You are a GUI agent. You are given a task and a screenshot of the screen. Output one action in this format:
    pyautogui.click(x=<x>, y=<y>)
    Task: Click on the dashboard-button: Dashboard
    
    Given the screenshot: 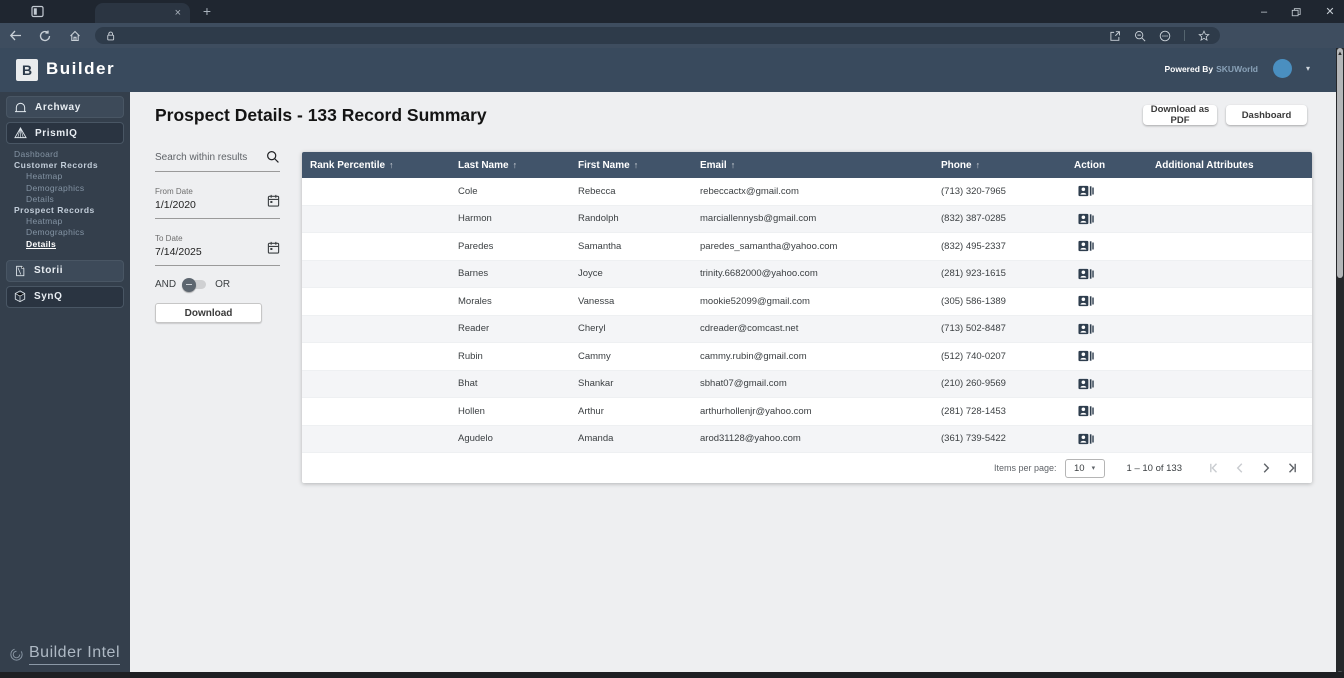 What is the action you would take?
    pyautogui.click(x=1266, y=115)
    